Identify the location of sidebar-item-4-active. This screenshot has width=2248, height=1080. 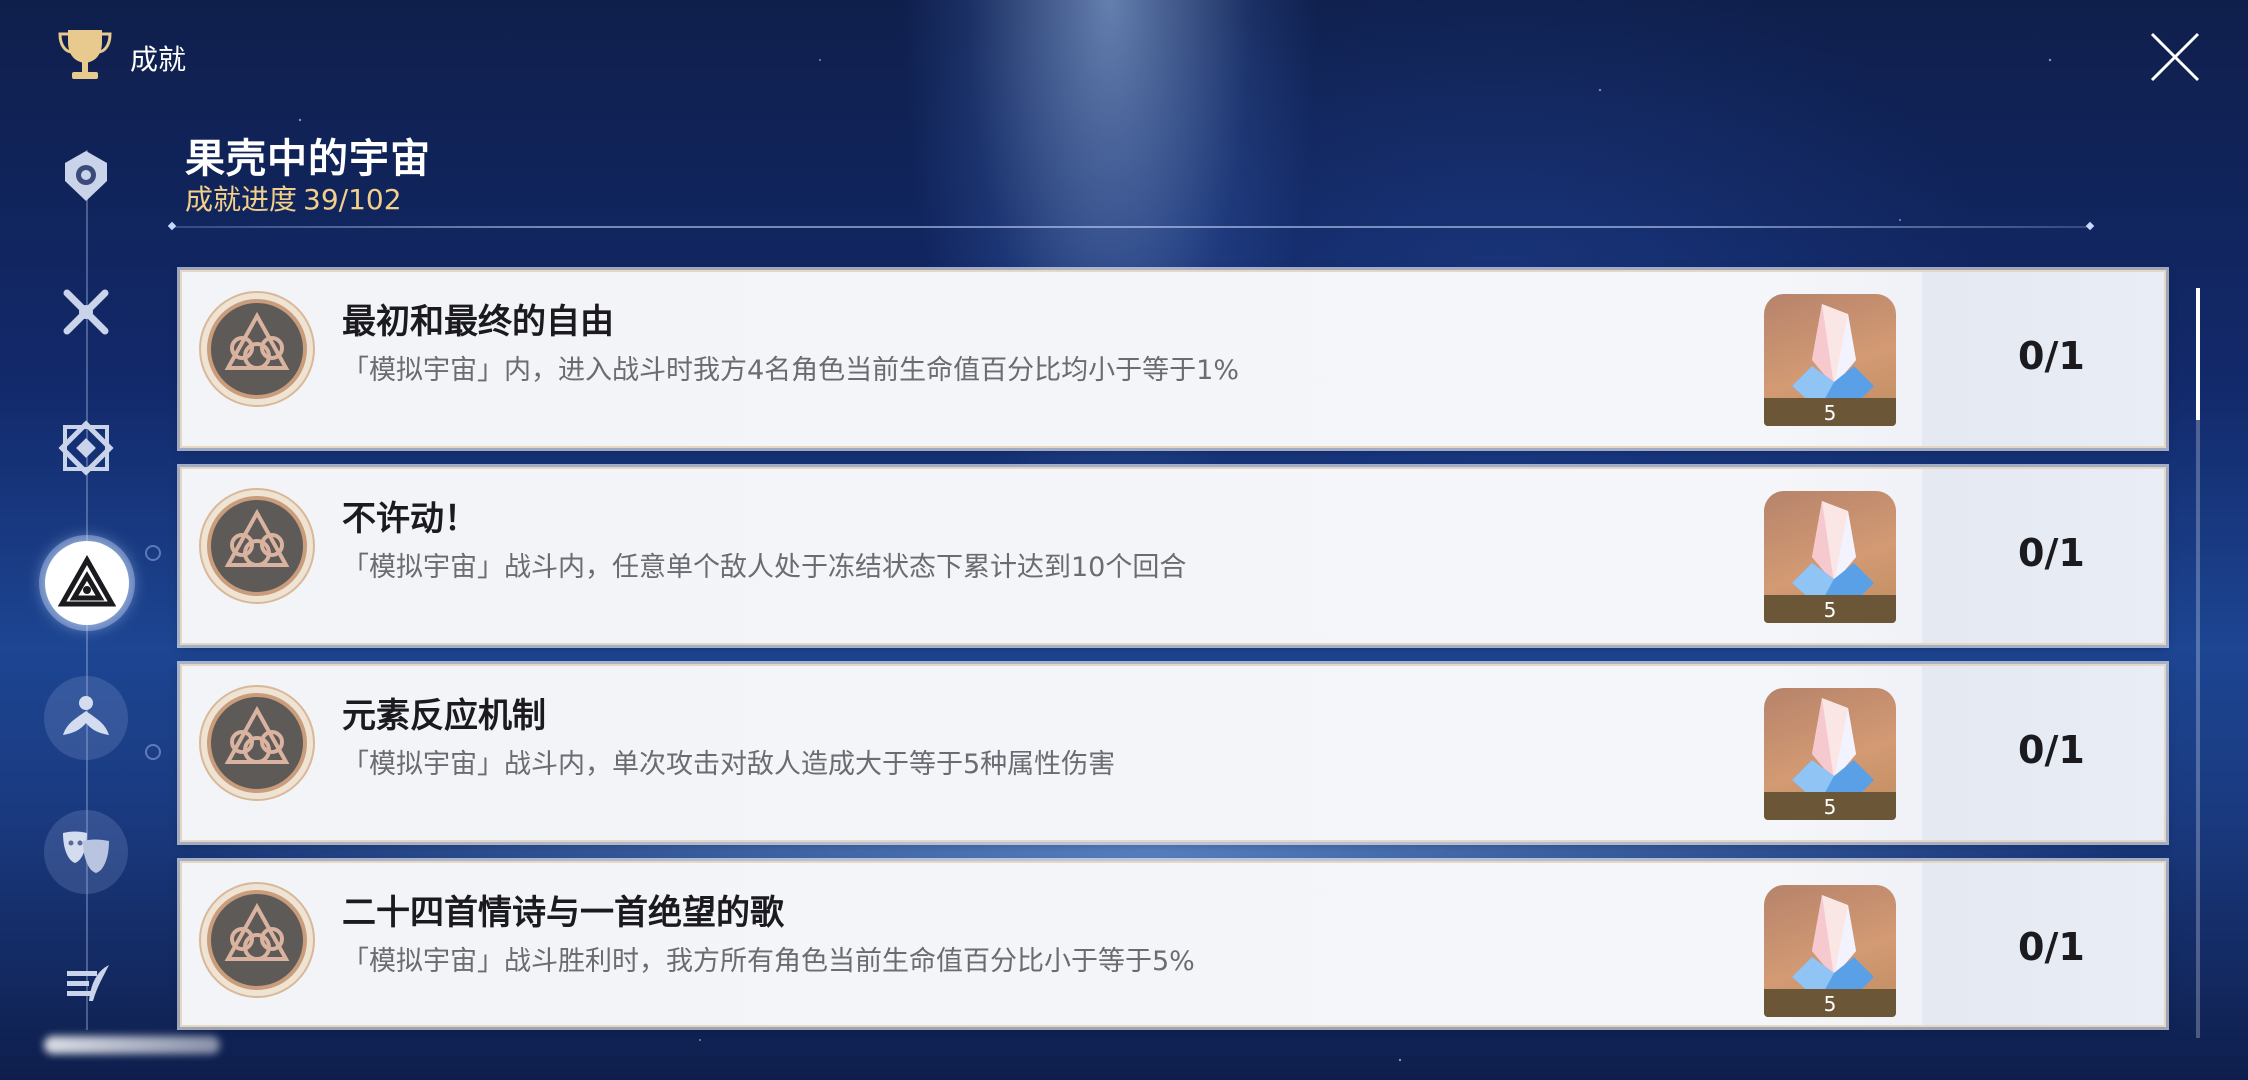
(87, 583).